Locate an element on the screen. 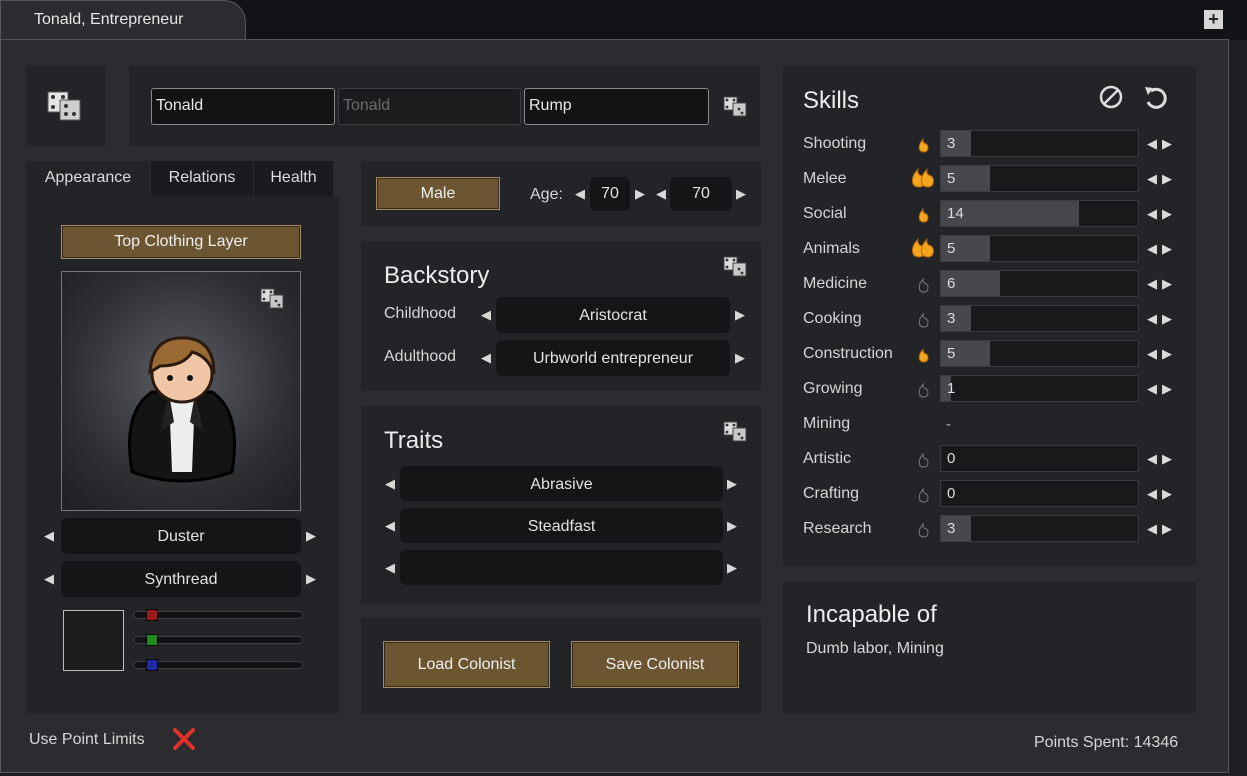 The height and width of the screenshot is (776, 1247). tab-health: Health is located at coordinates (293, 179).